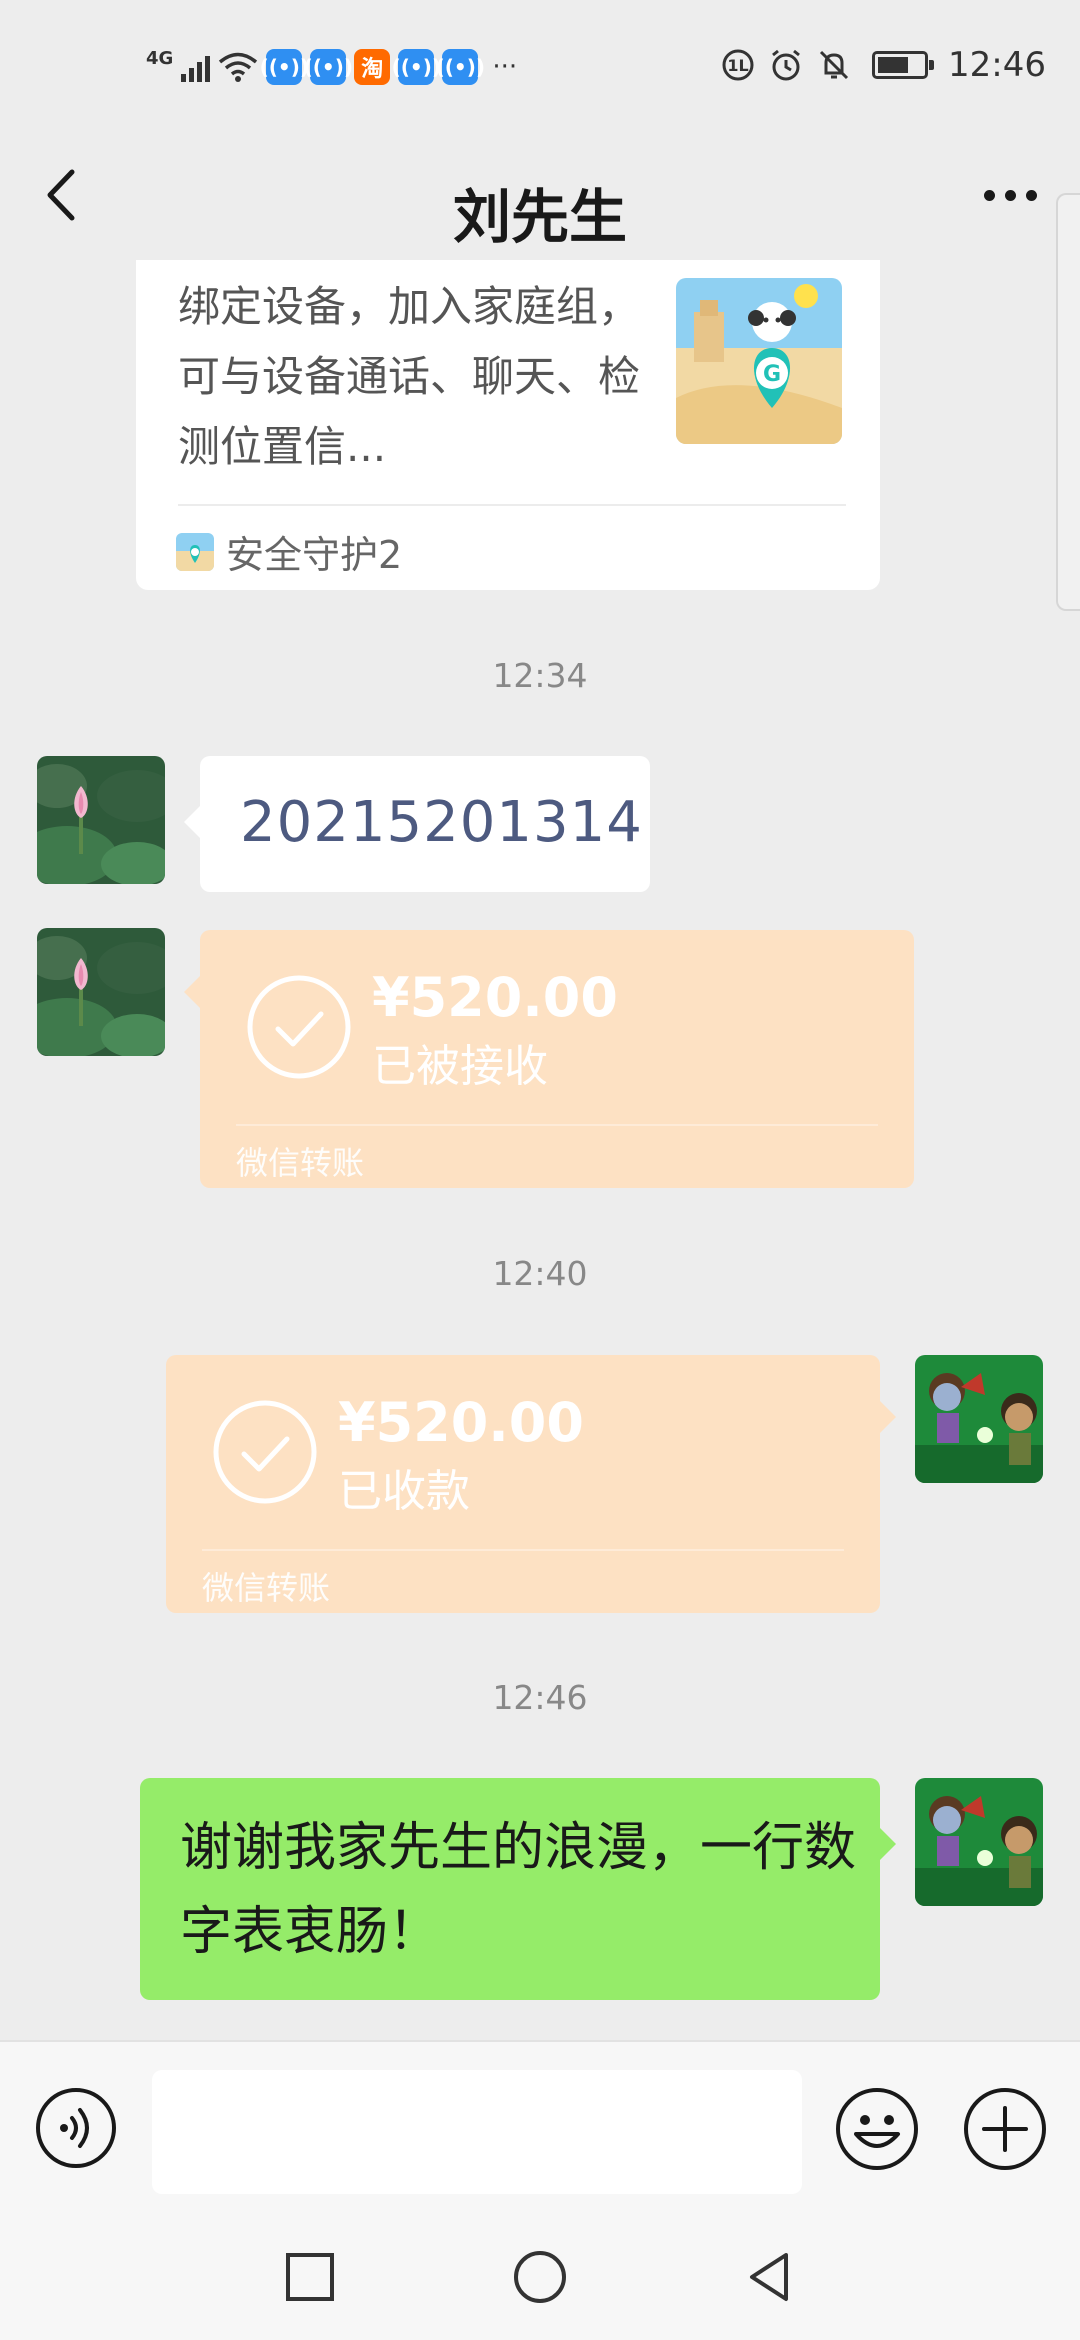  I want to click on voice-input-icon, so click(76, 2128).